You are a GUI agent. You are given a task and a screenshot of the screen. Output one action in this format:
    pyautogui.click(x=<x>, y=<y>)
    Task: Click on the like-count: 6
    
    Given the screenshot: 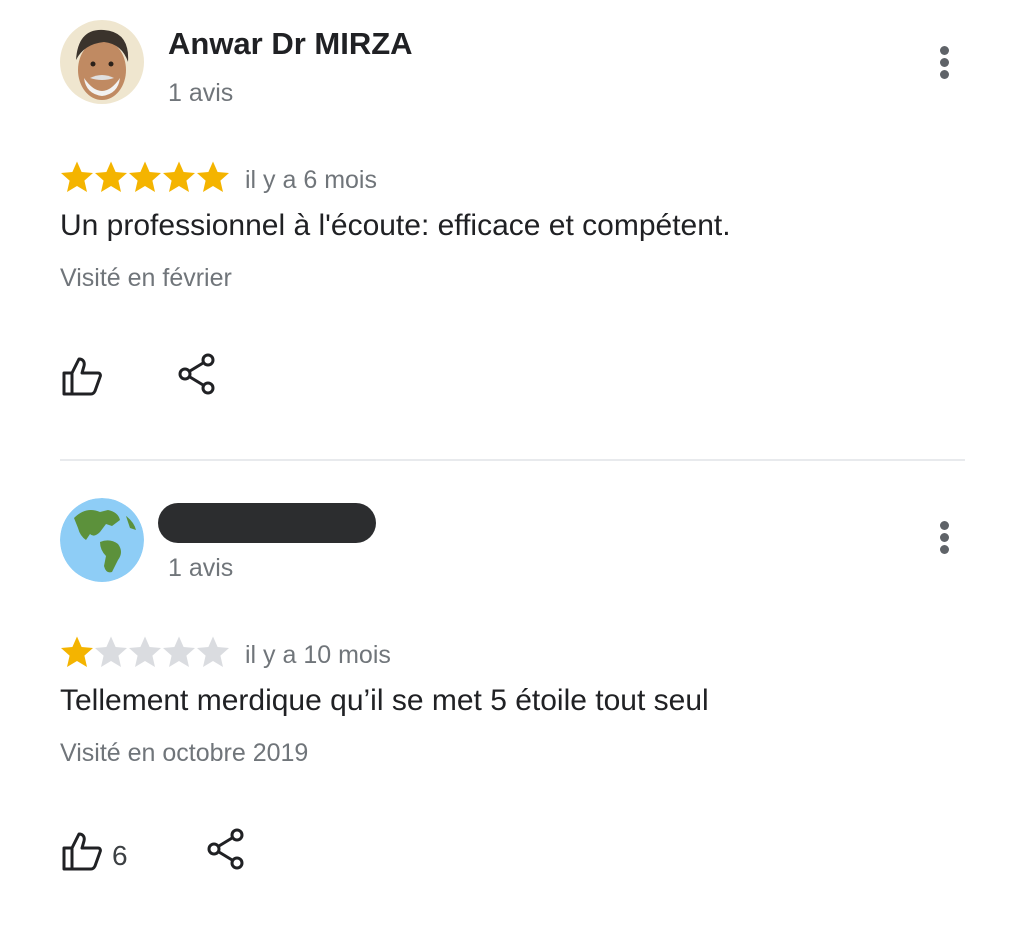 What is the action you would take?
    pyautogui.click(x=120, y=855)
    